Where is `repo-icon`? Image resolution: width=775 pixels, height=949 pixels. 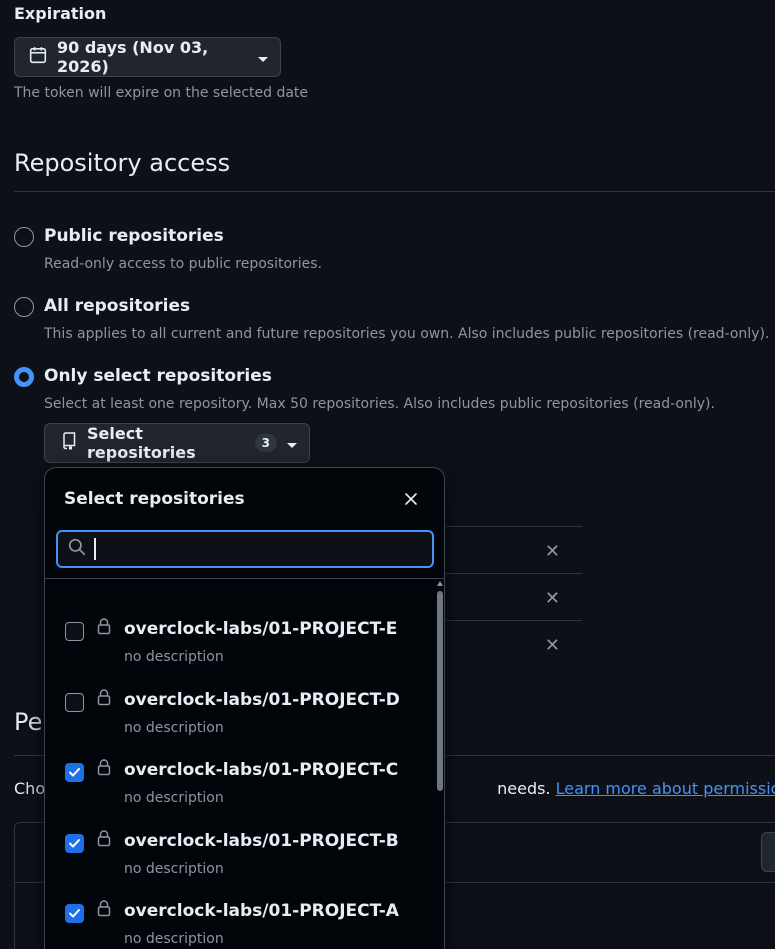
repo-icon is located at coordinates (69, 443).